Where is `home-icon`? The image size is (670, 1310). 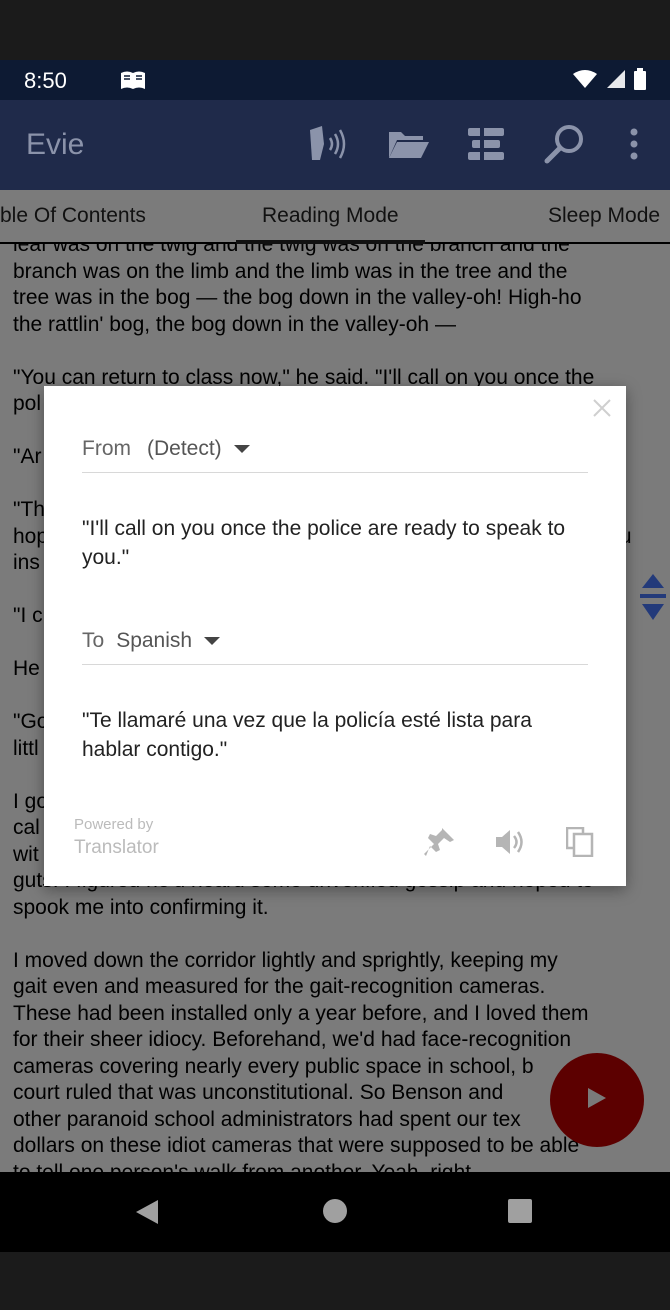 home-icon is located at coordinates (335, 1213).